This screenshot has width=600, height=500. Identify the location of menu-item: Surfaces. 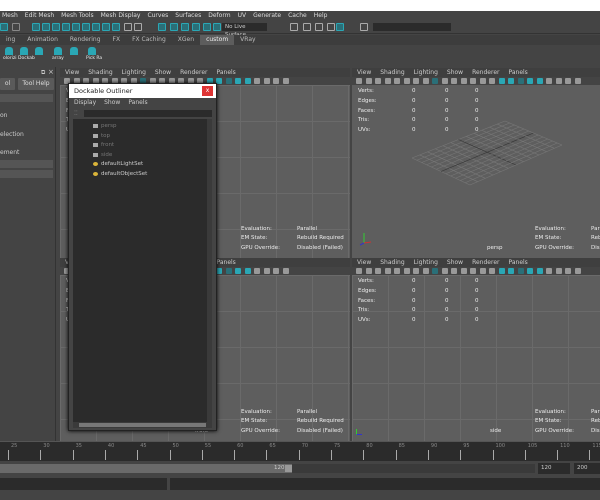
(188, 15).